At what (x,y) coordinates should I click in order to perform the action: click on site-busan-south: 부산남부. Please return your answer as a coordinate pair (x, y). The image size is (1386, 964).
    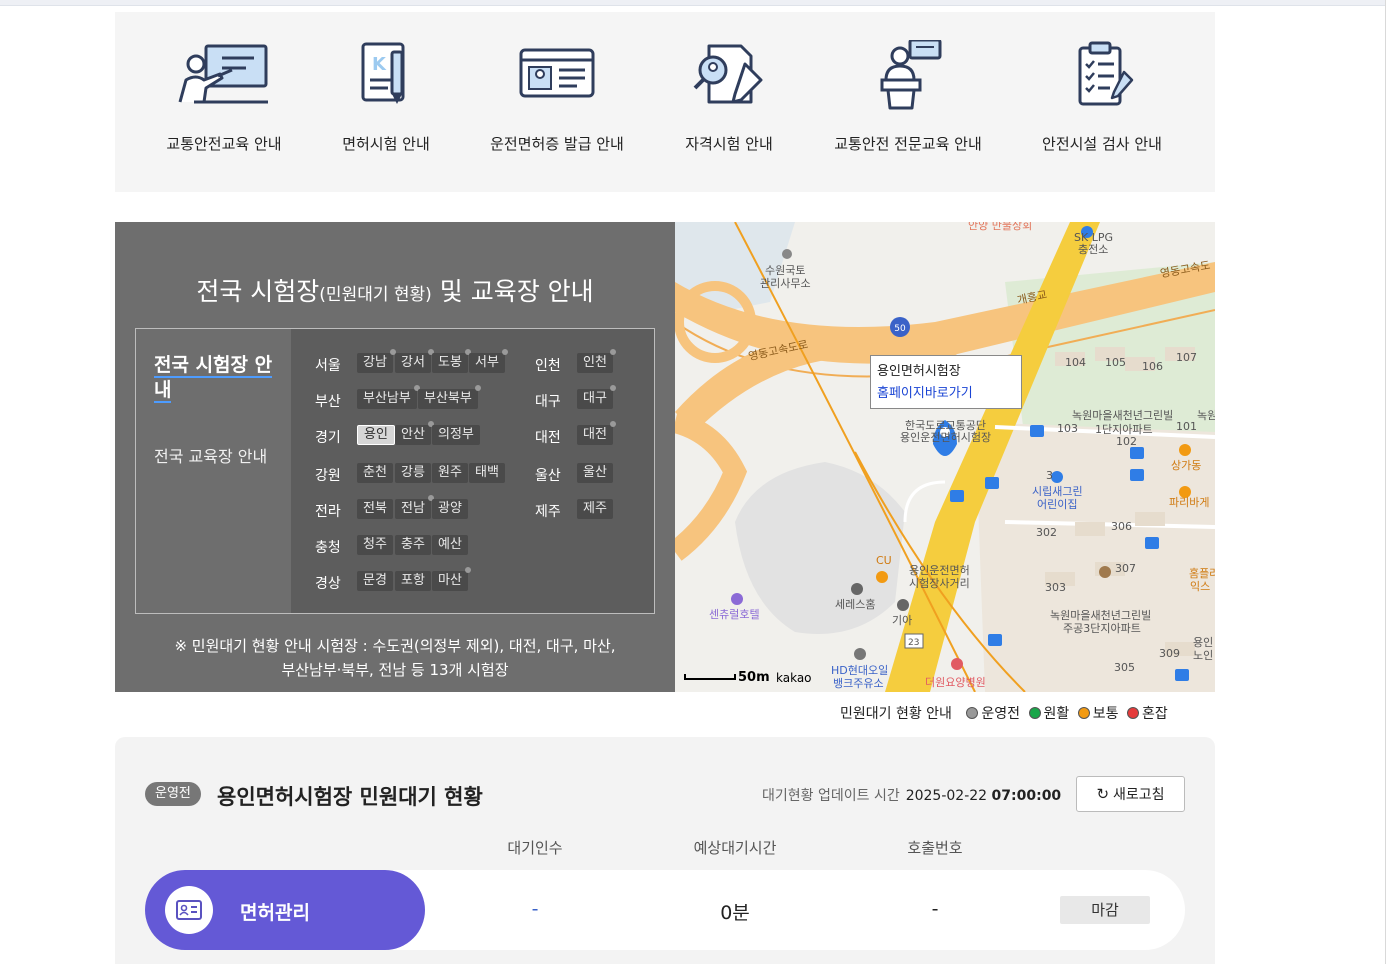
    Looking at the image, I should click on (388, 397).